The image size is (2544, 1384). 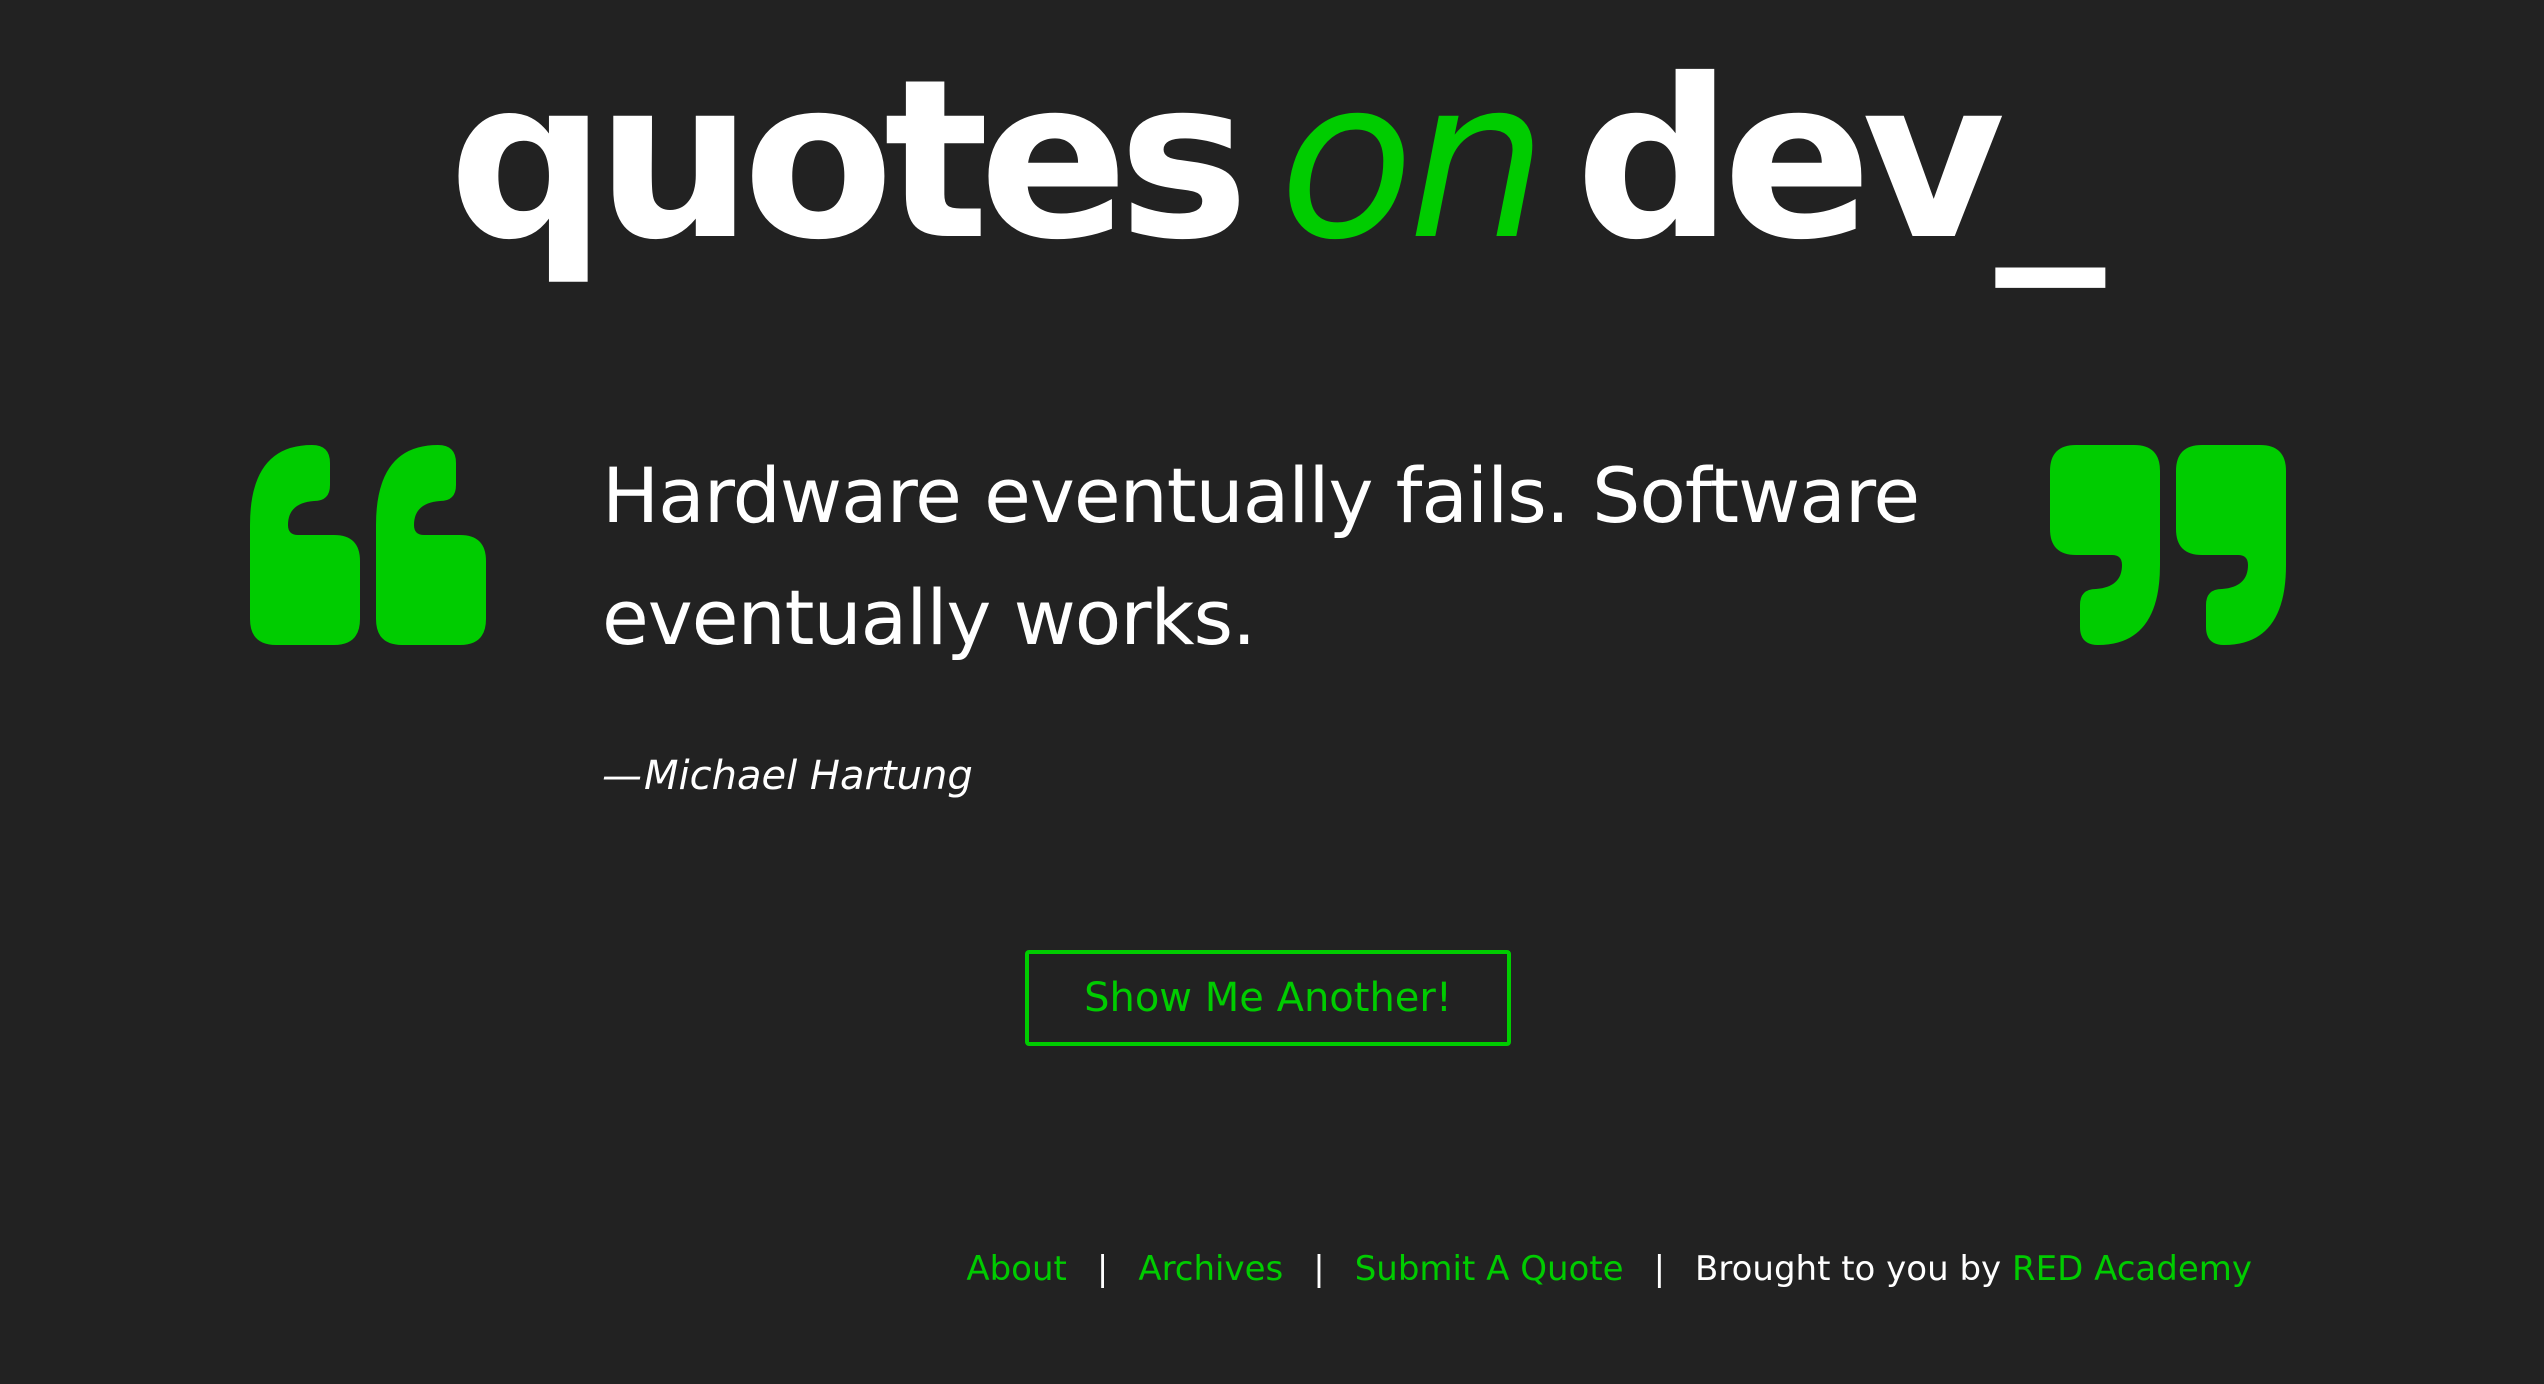 What do you see at coordinates (368, 545) in the screenshot?
I see `open-quote-icon` at bounding box center [368, 545].